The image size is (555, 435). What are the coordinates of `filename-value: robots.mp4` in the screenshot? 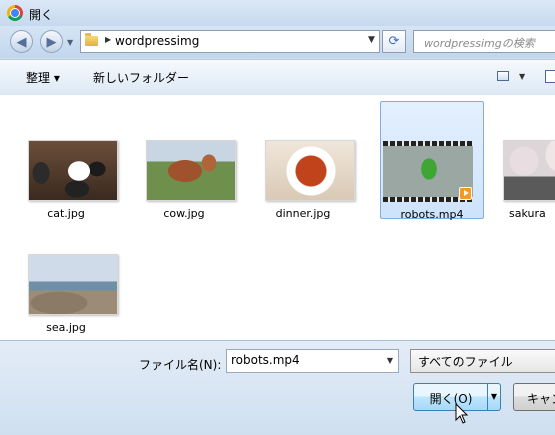 It's located at (265, 360).